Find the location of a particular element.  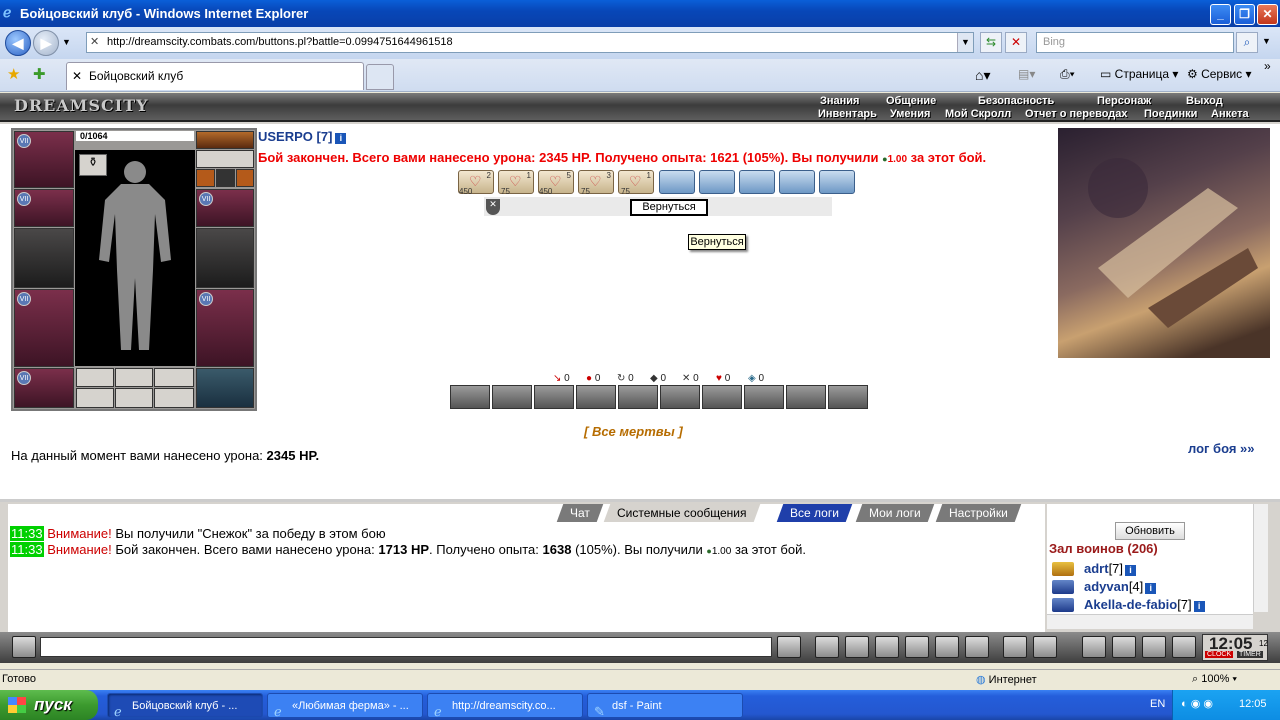

horizontal-scrollbar is located at coordinates (1150, 621).